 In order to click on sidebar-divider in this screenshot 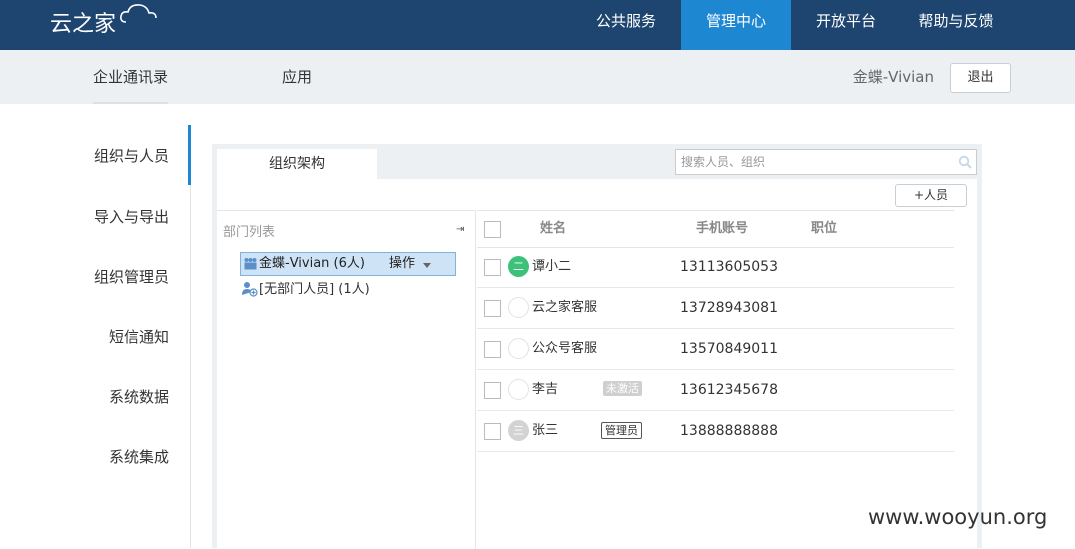, I will do `click(190, 336)`.